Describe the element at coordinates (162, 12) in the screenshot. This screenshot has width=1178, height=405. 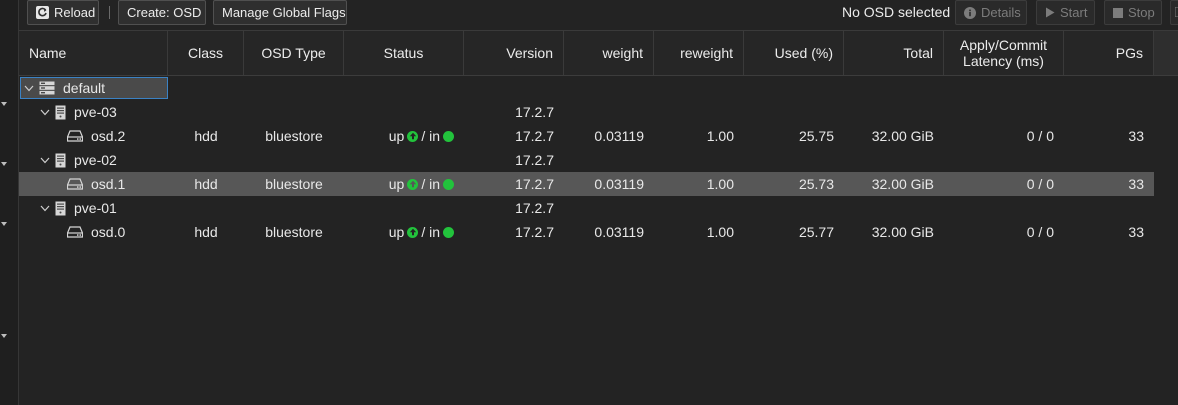
I see `create-osd-button: Create: OSD` at that location.